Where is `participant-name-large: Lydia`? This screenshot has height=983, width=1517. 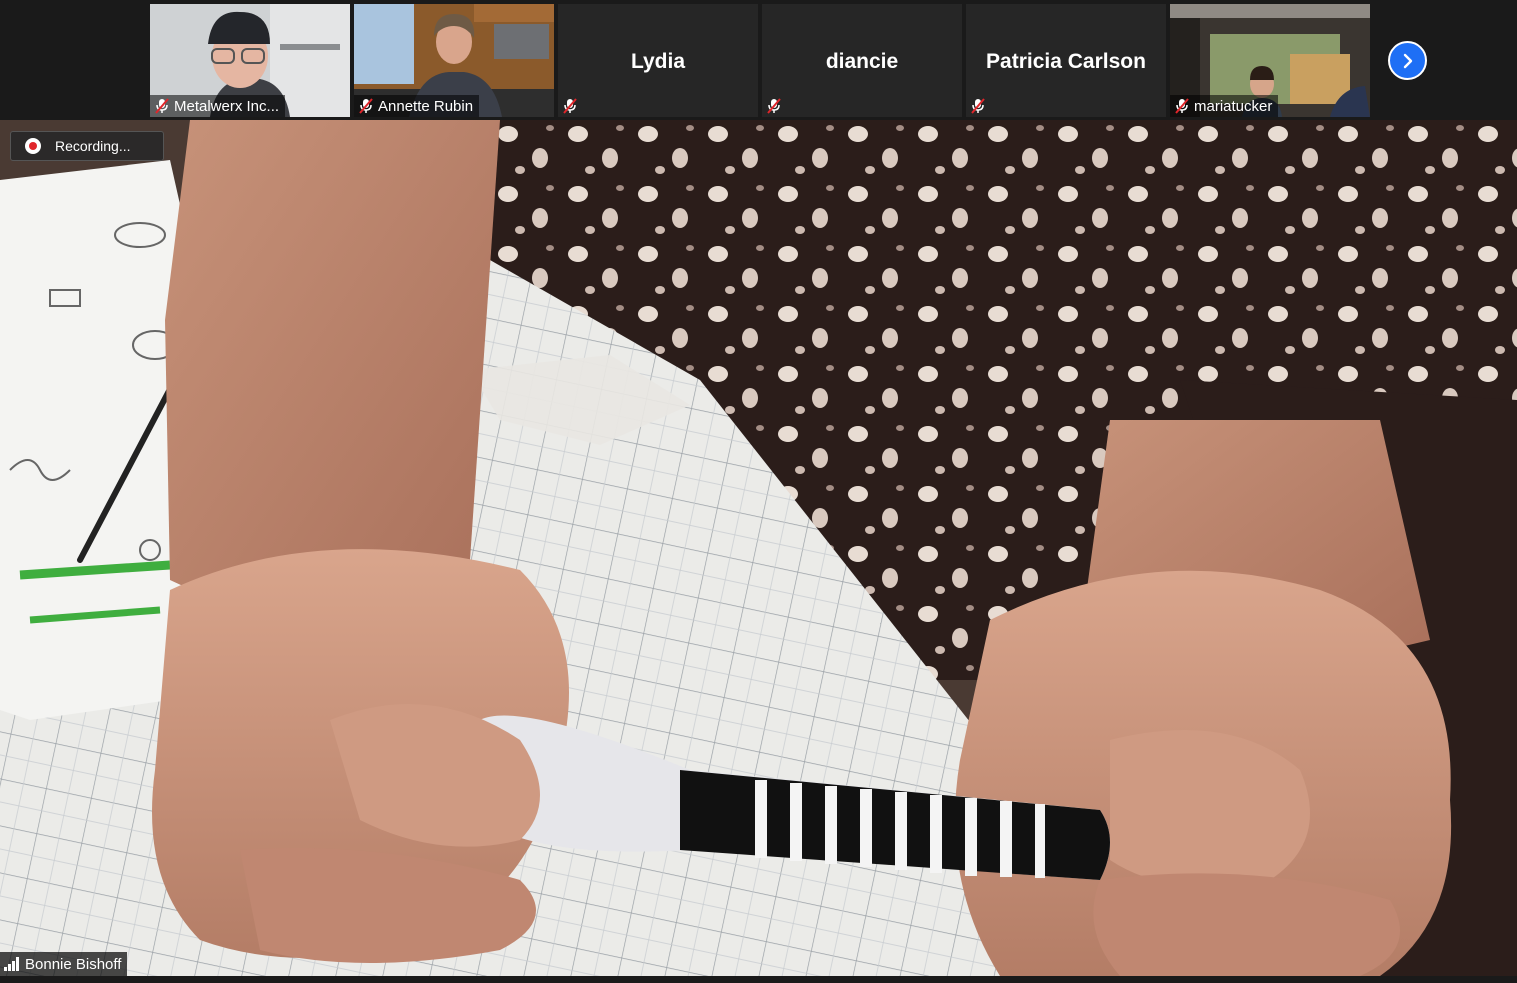 participant-name-large: Lydia is located at coordinates (658, 61).